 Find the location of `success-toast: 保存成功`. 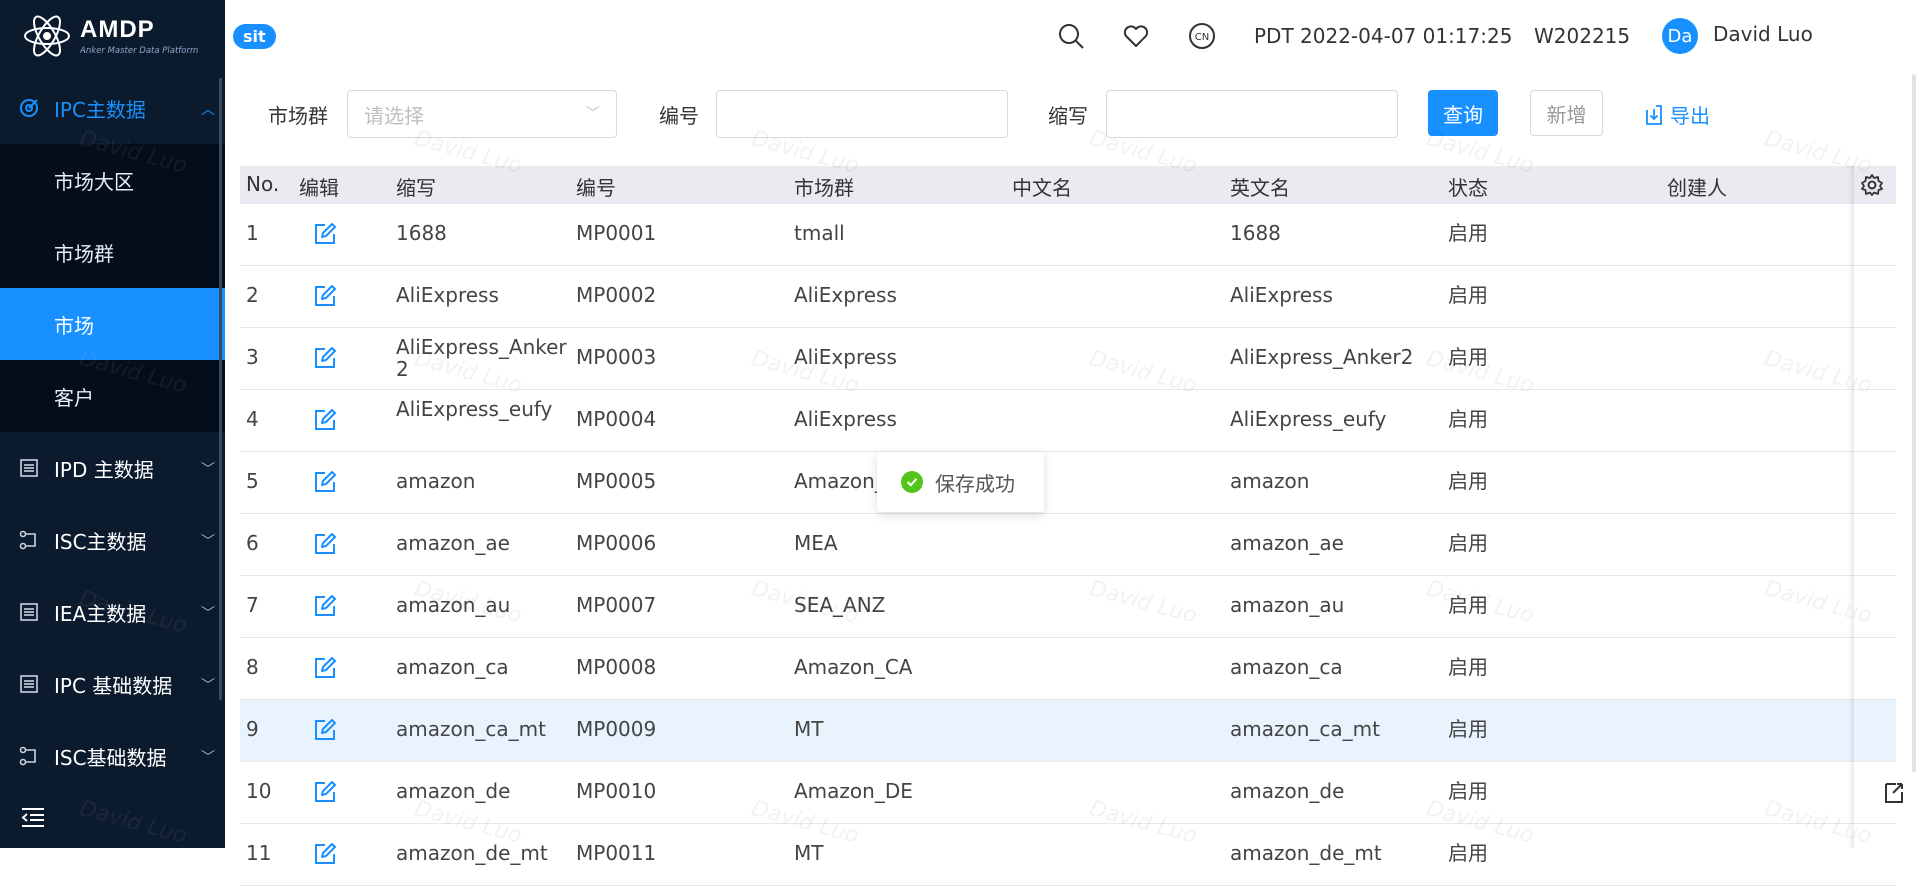

success-toast: 保存成功 is located at coordinates (960, 482).